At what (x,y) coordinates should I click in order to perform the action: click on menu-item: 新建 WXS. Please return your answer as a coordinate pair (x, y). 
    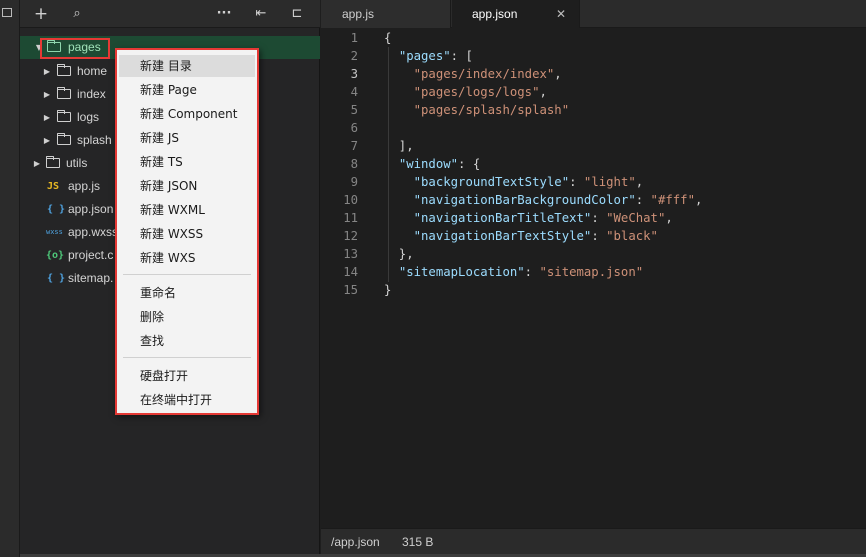
    Looking at the image, I should click on (187, 258).